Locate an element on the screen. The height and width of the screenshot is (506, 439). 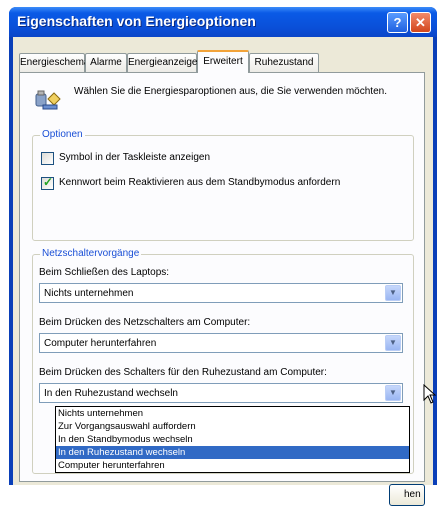
help-button: ? is located at coordinates (397, 22).